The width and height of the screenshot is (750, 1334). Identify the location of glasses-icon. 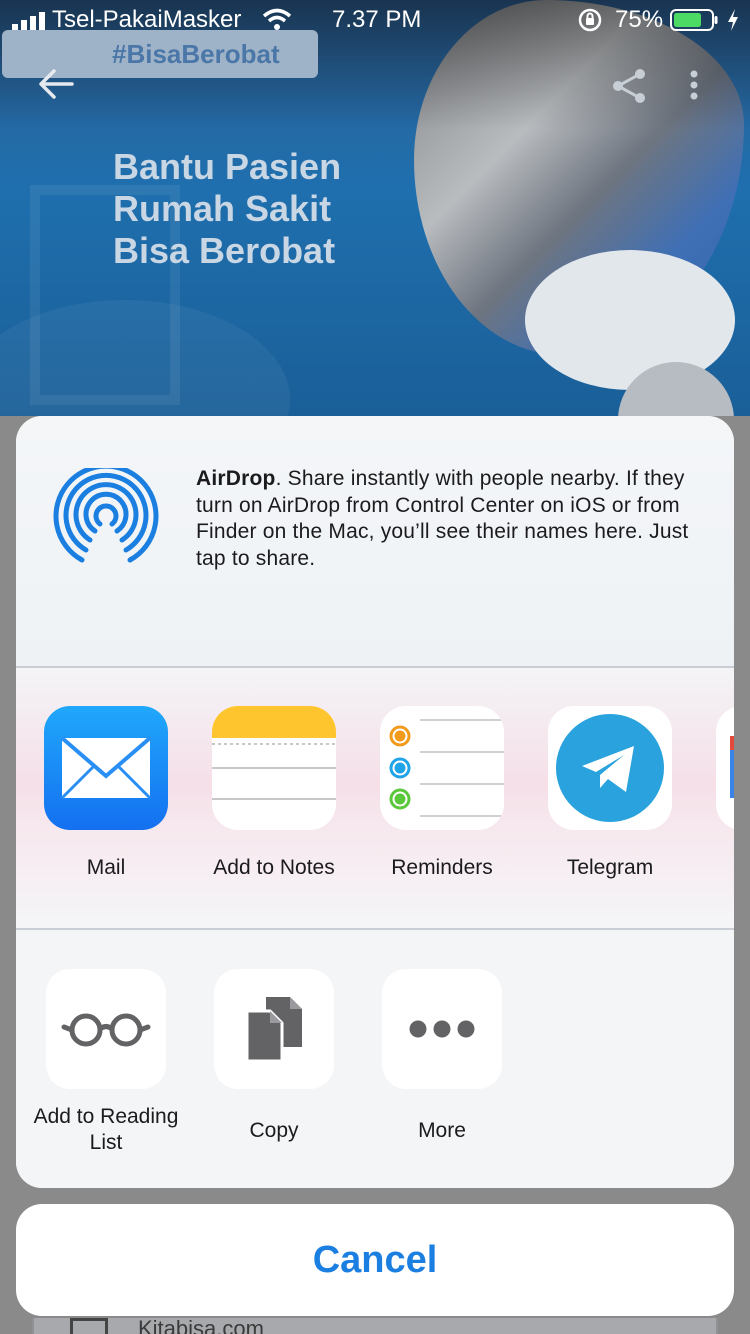
(106, 1030).